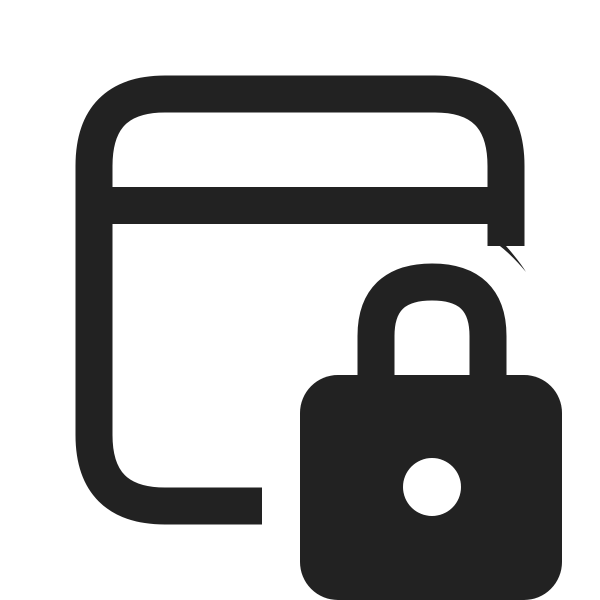 This screenshot has width=600, height=600. I want to click on window-header-divider, so click(300, 205).